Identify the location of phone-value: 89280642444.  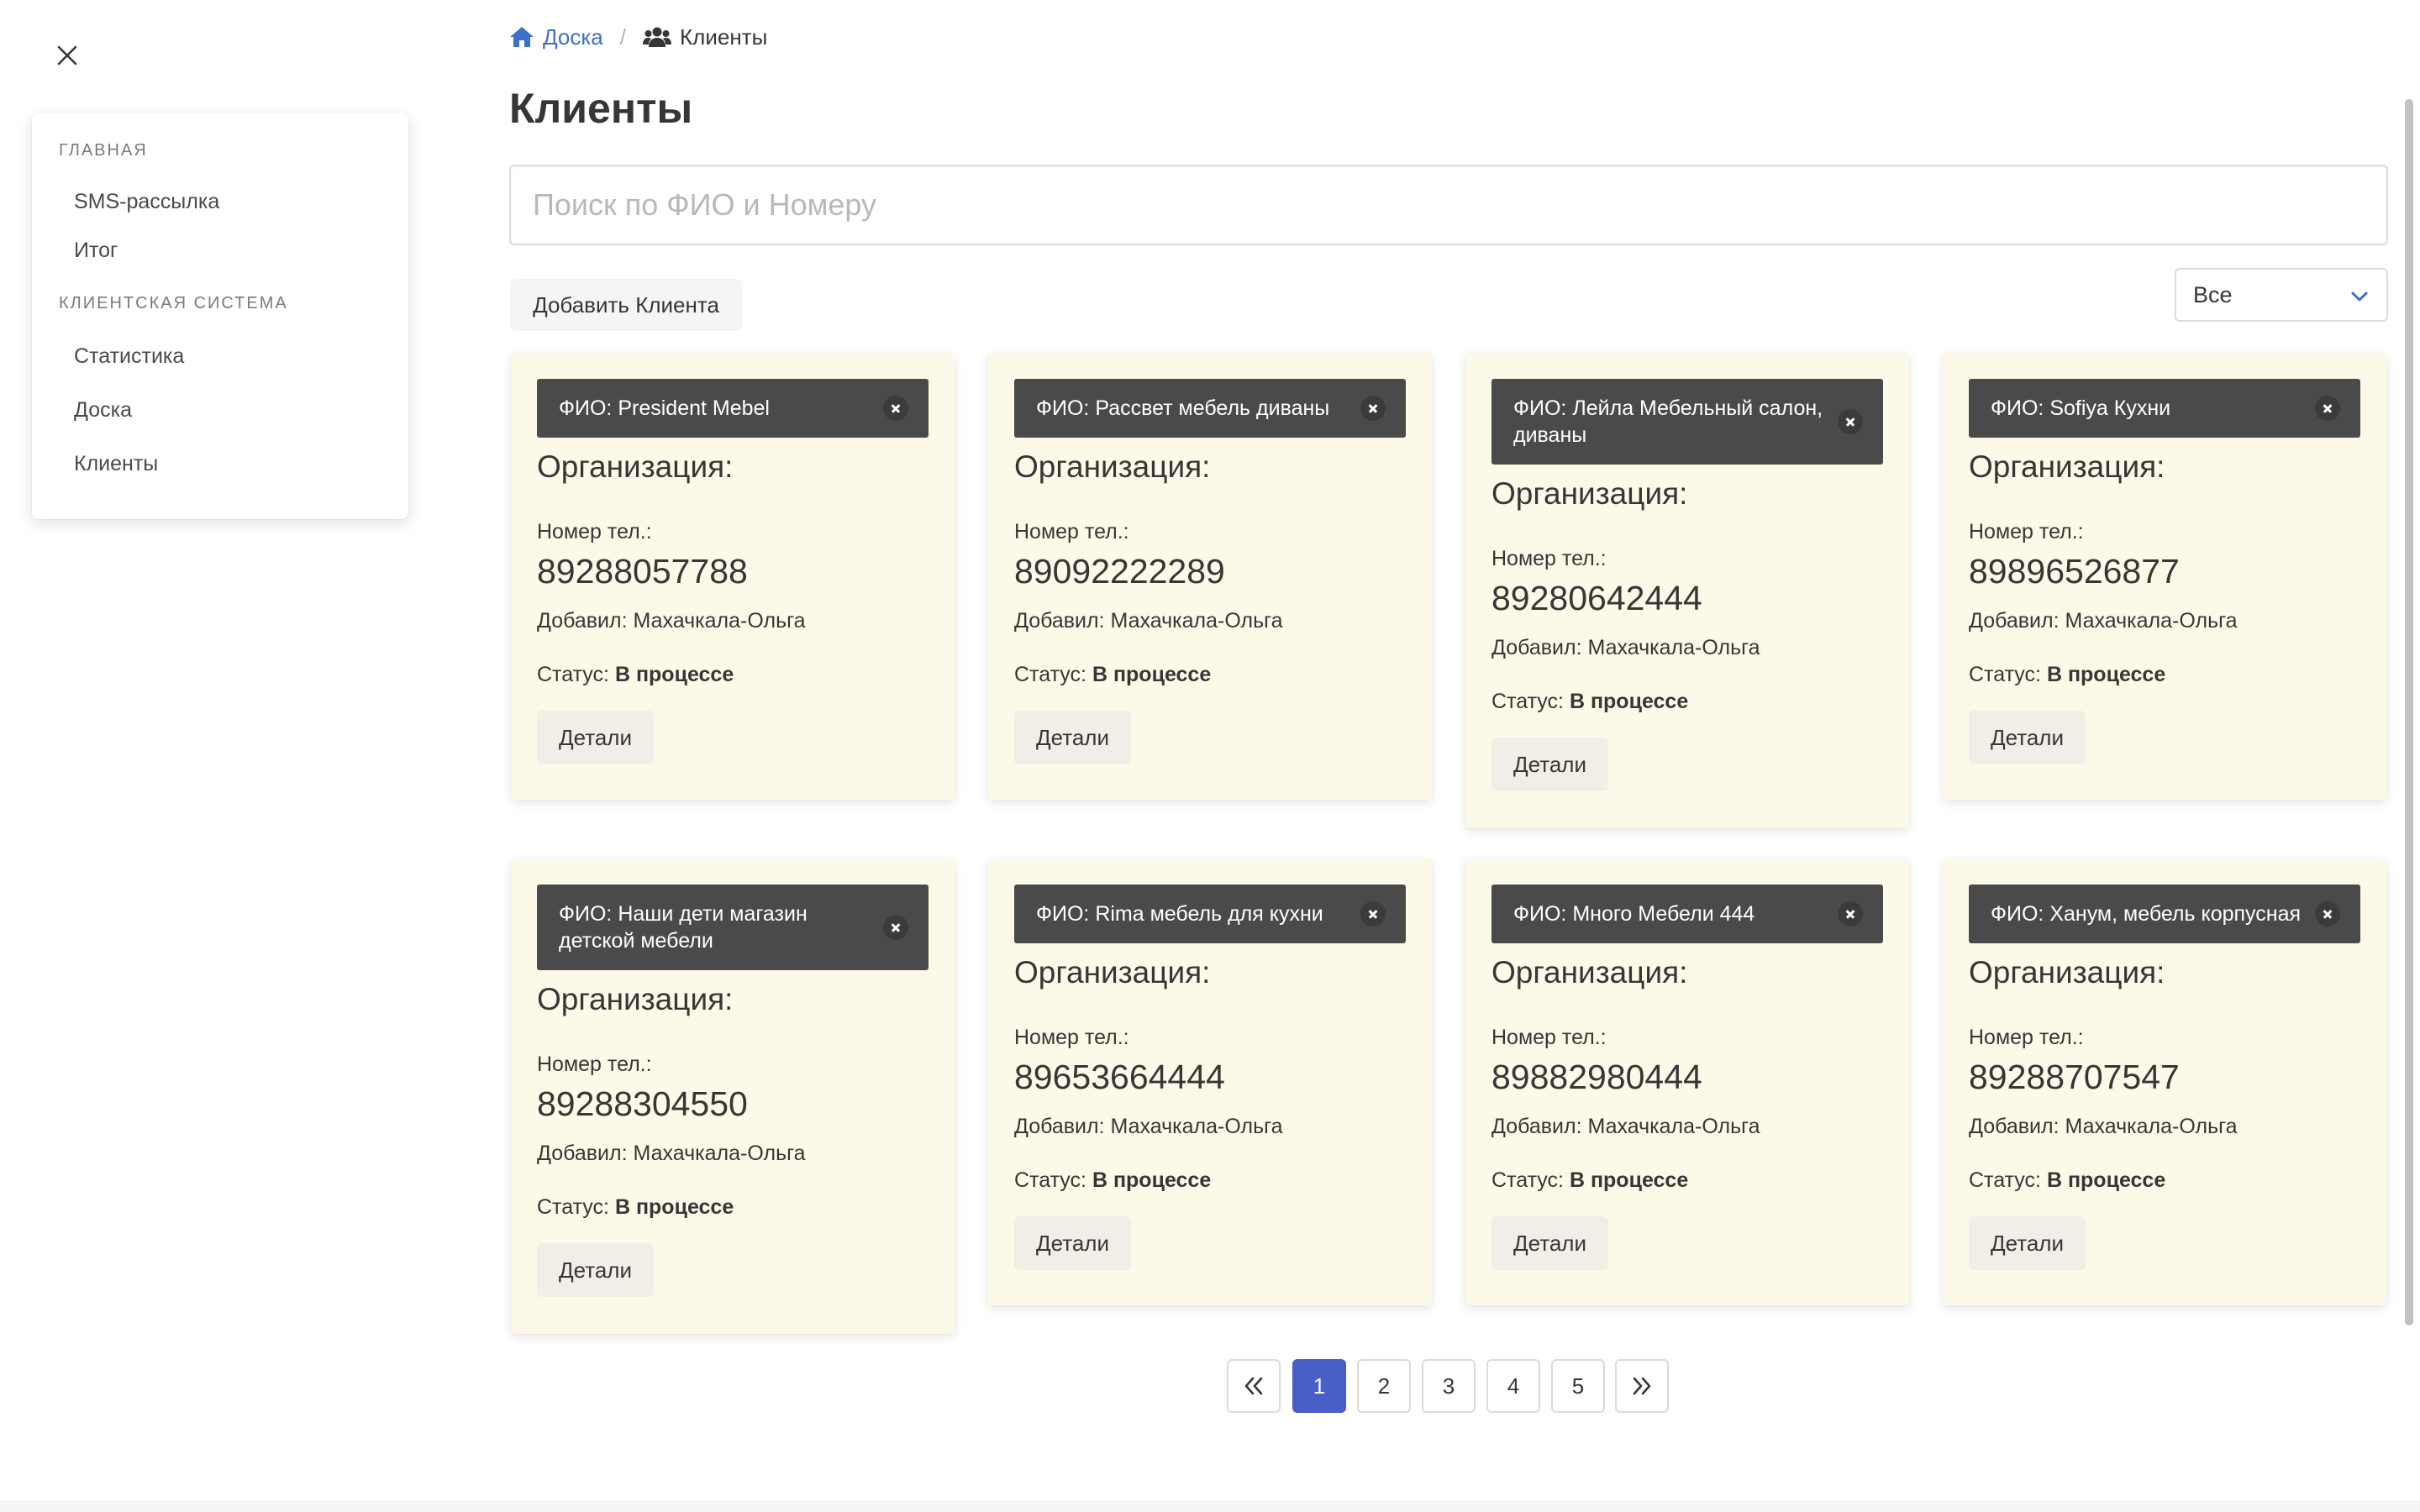
(1596, 598).